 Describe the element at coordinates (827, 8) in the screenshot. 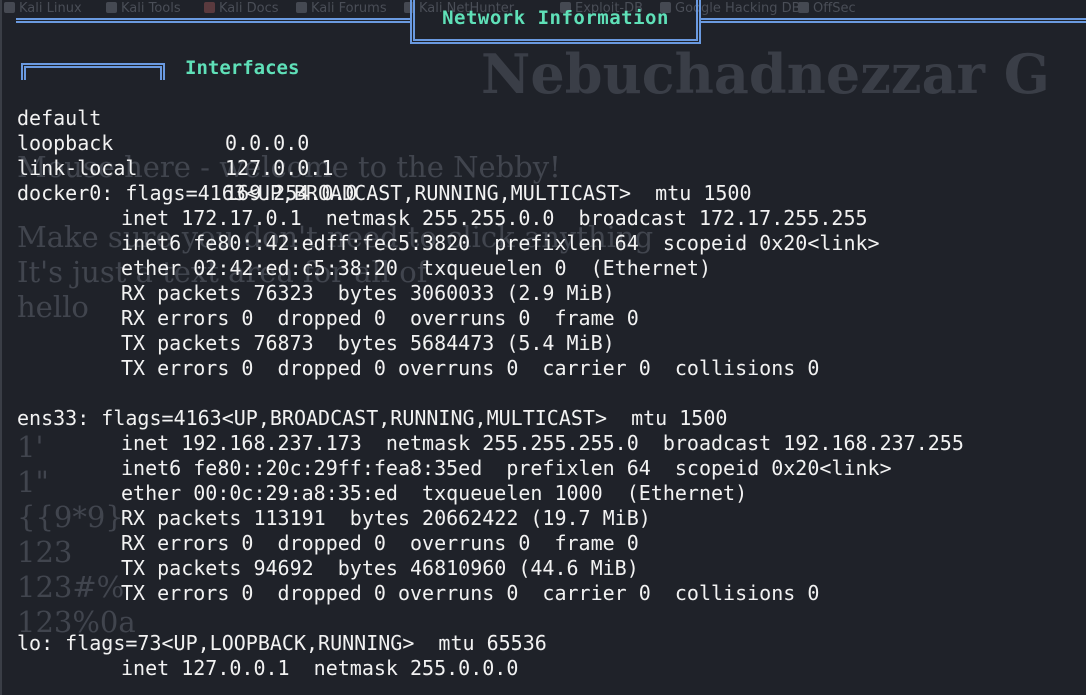

I see `bookmark-offsec: OffSec` at that location.